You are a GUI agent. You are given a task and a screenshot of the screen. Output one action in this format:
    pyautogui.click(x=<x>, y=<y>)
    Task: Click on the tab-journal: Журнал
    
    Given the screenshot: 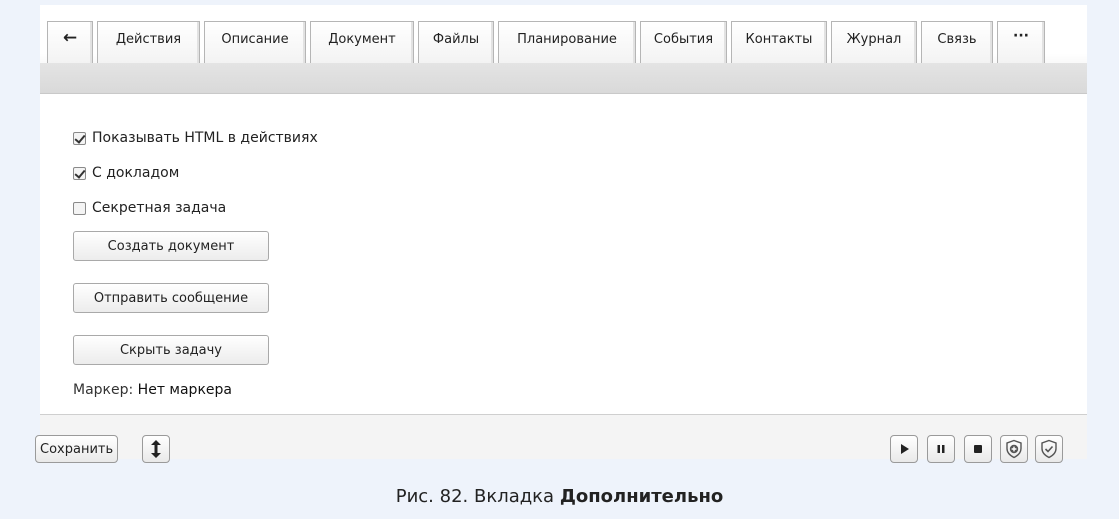 What is the action you would take?
    pyautogui.click(x=874, y=42)
    